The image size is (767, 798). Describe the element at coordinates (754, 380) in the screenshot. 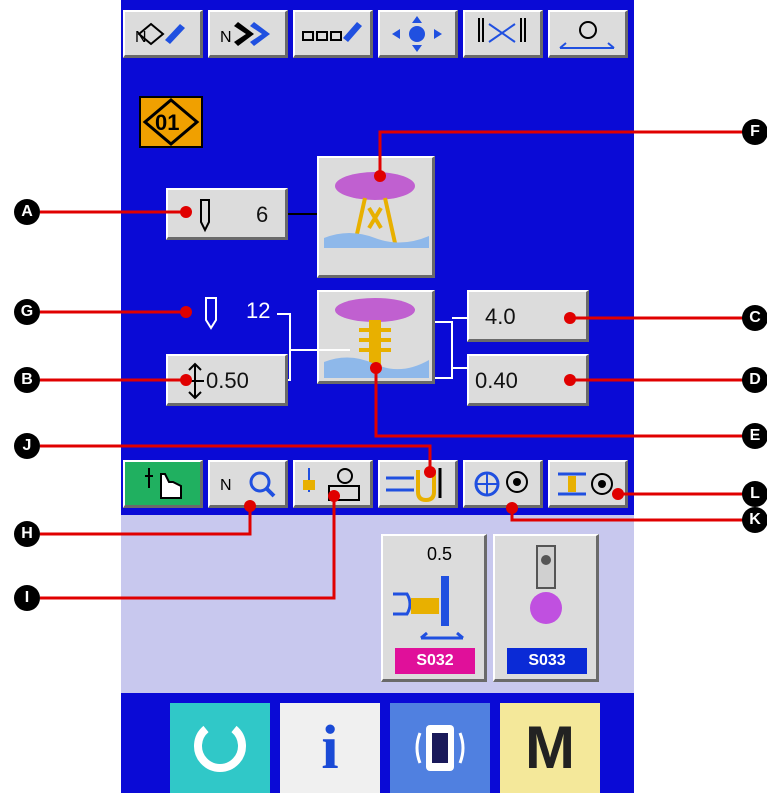

I see `callout-d: D` at that location.